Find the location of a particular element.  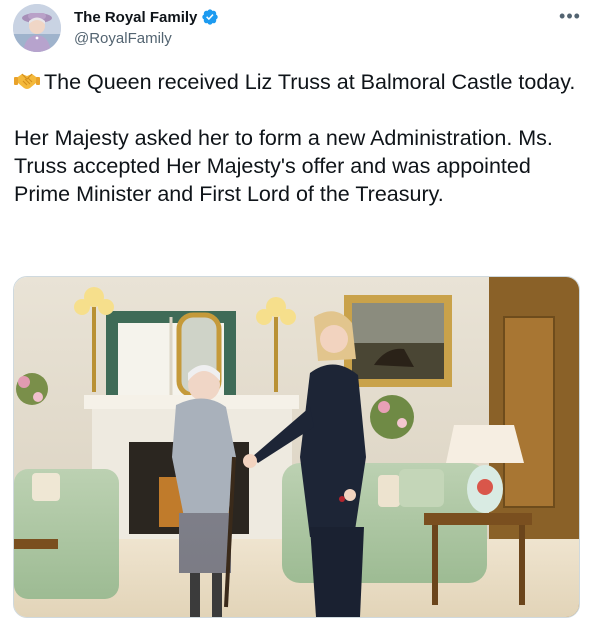

account-name-row: The Royal Family is located at coordinates (146, 17).